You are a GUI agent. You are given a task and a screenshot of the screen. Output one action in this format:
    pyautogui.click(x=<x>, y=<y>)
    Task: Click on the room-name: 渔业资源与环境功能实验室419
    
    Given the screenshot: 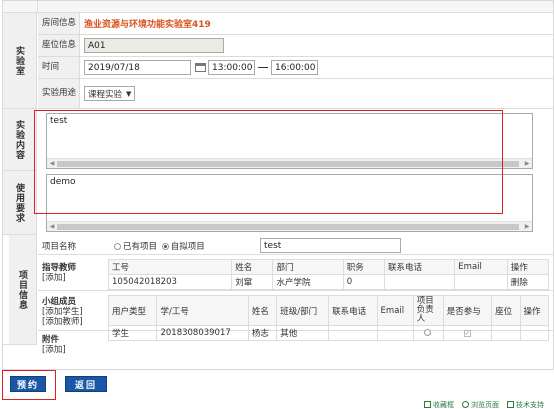 What is the action you would take?
    pyautogui.click(x=147, y=25)
    